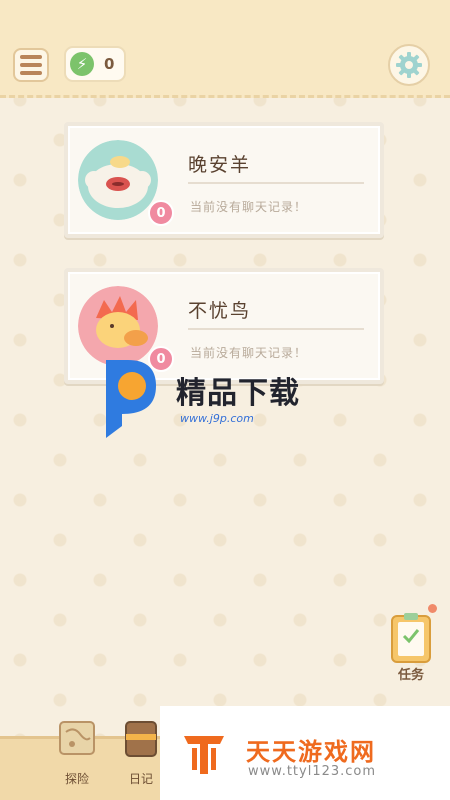 The height and width of the screenshot is (800, 450). I want to click on clipboard-icon, so click(411, 638).